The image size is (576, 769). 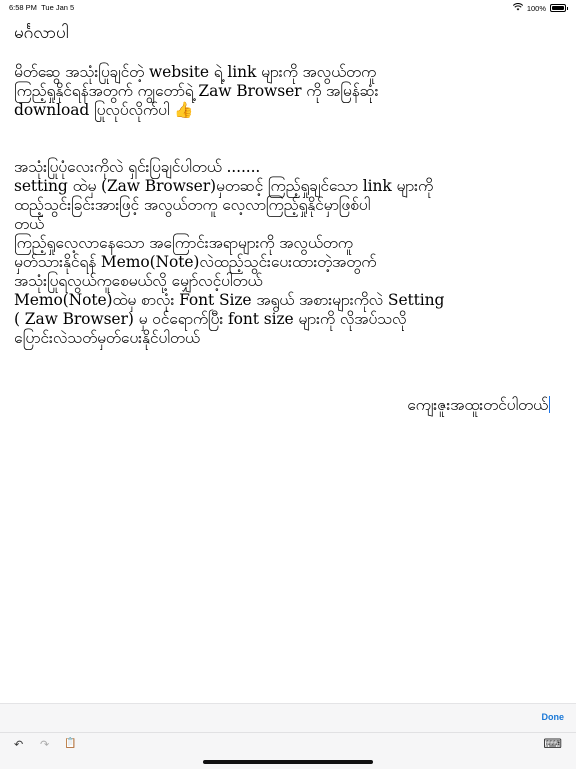 What do you see at coordinates (104, 110) in the screenshot?
I see `p1-line-3: download ပြုလုပ်လိုက်ပါ 👍` at bounding box center [104, 110].